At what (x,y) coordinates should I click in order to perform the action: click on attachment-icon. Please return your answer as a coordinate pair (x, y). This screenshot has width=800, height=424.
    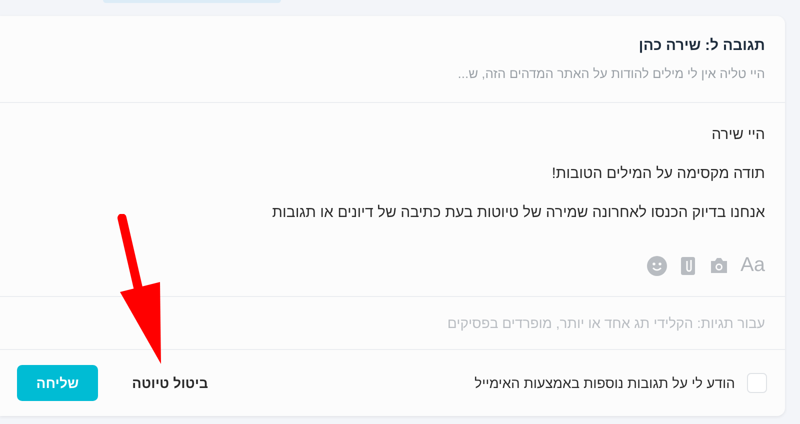
    Looking at the image, I should click on (687, 266).